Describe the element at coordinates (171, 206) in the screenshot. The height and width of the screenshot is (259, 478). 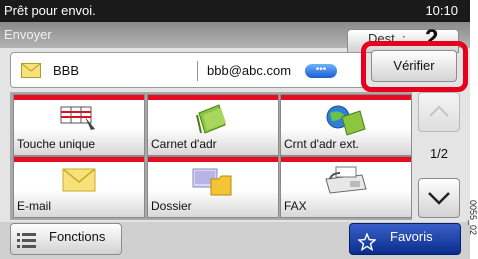
I see `tile-label: Dossier` at that location.